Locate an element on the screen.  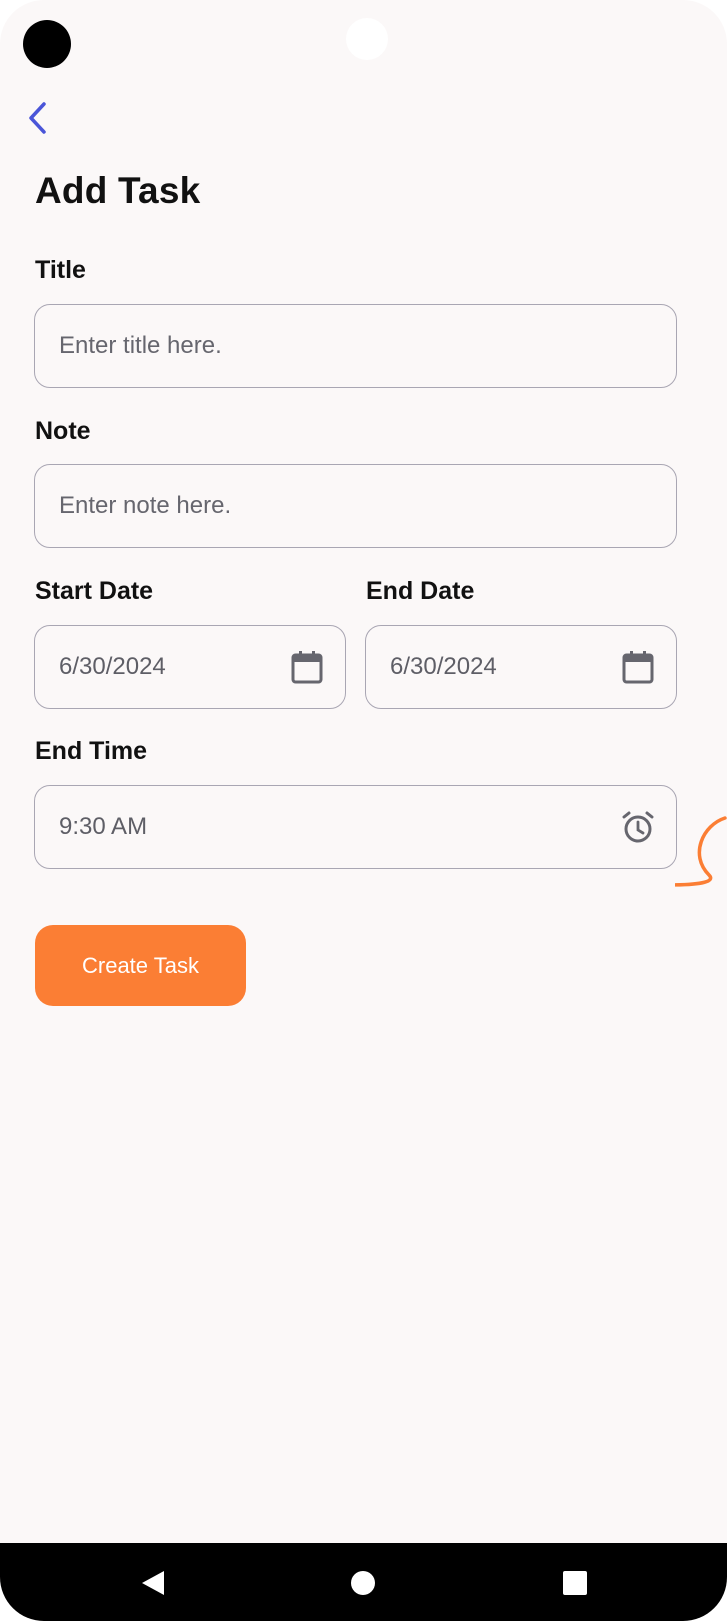
end-date-field: 6/30/2024 is located at coordinates (521, 667).